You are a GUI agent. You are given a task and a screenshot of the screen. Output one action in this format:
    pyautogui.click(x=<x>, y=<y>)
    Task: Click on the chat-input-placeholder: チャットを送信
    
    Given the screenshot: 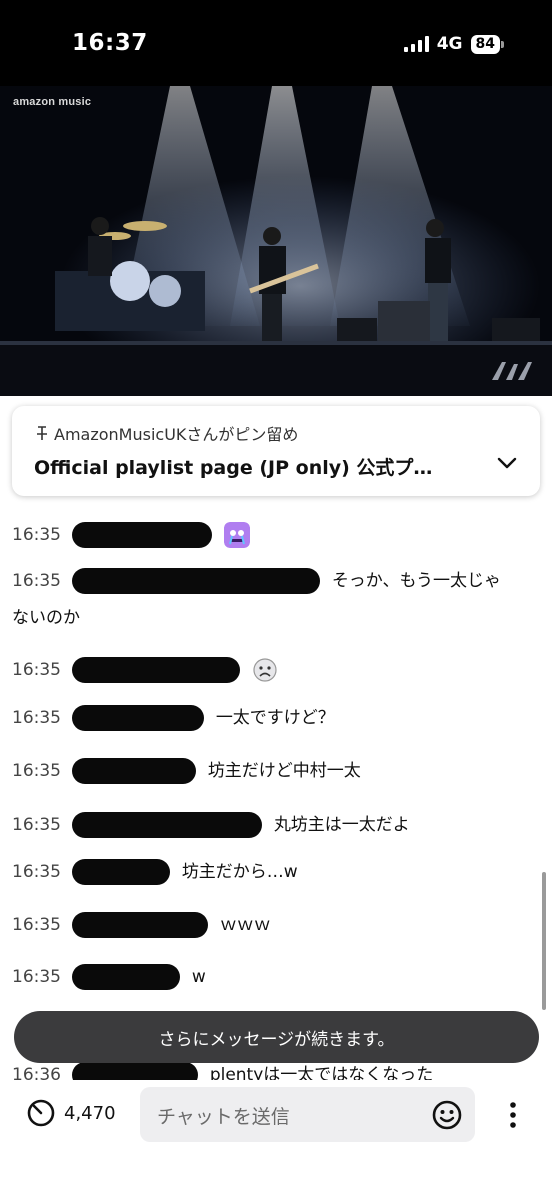 What is the action you would take?
    pyautogui.click(x=223, y=1117)
    